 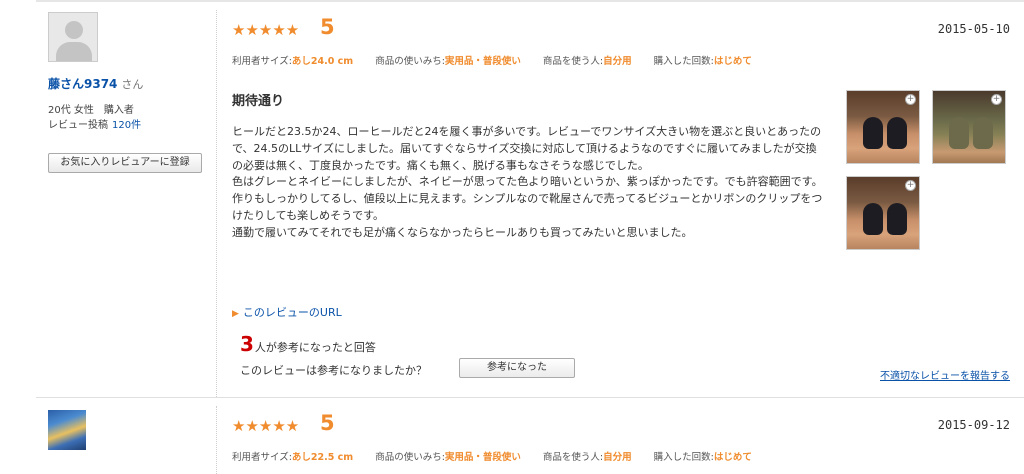 What do you see at coordinates (333, 370) in the screenshot?
I see `helpful-question: このレビューは参考になりましたか？` at bounding box center [333, 370].